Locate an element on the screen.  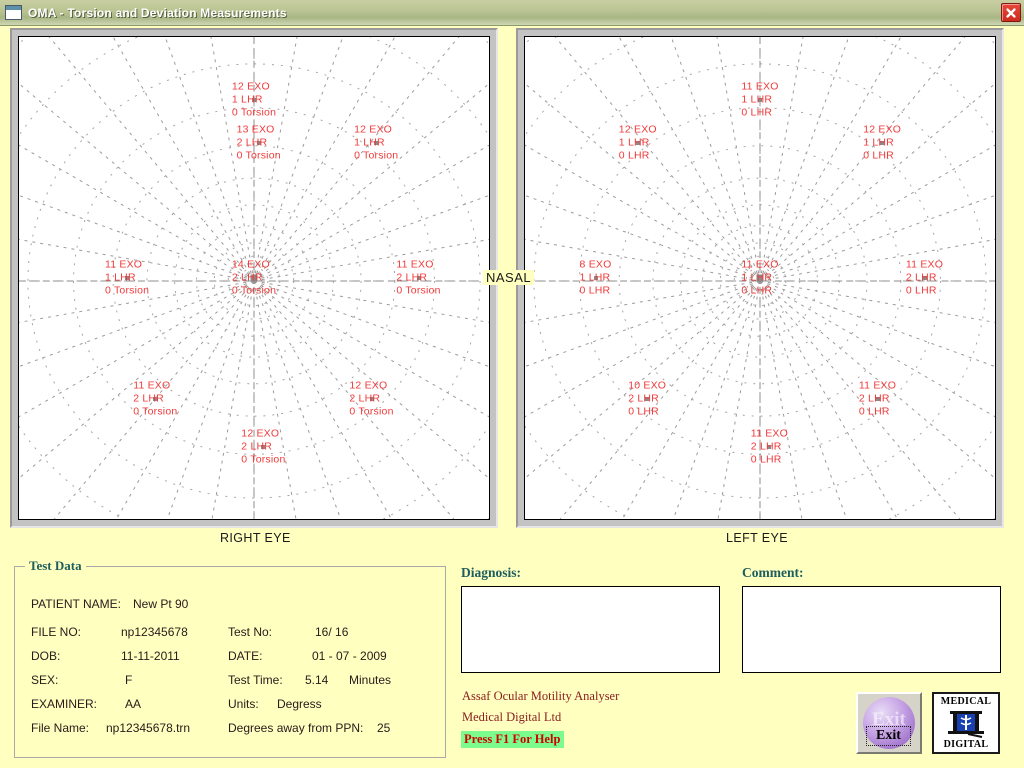
measurement-label: 8 EXO 1 LHR 0 LHR is located at coordinates (596, 278).